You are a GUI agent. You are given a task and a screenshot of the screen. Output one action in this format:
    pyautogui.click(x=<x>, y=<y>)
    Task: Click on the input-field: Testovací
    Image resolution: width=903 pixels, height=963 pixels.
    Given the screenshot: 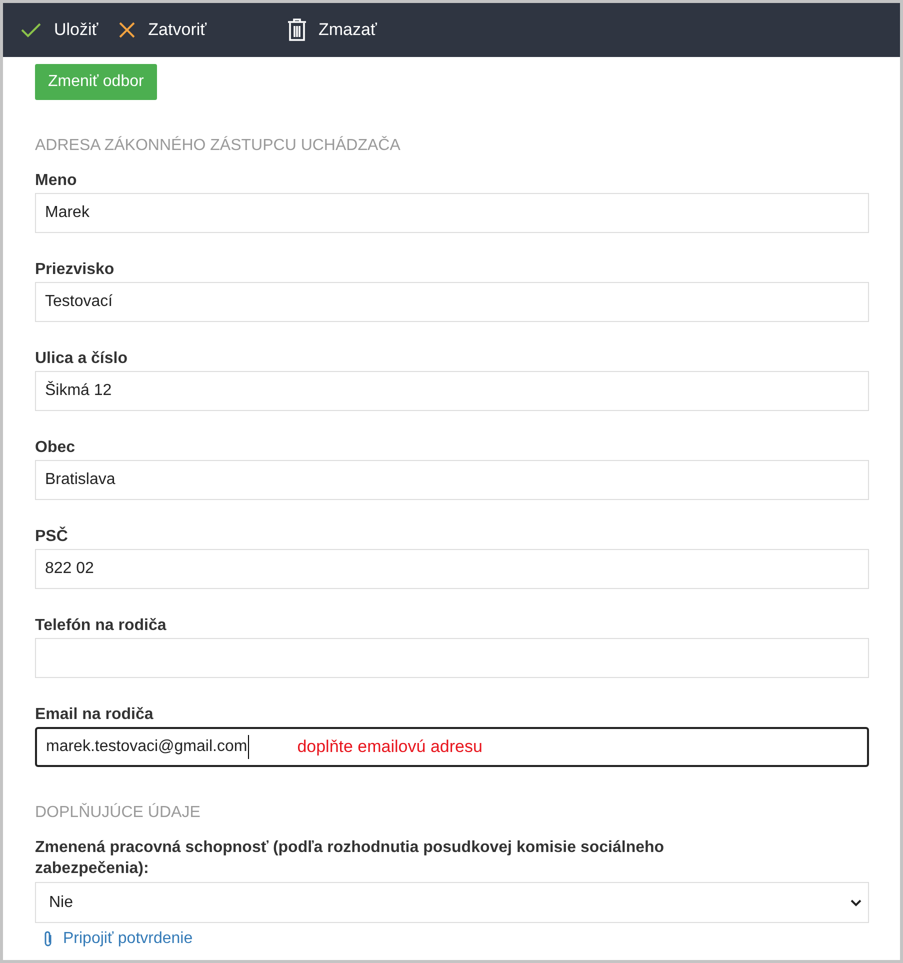 What is the action you would take?
    pyautogui.click(x=452, y=302)
    